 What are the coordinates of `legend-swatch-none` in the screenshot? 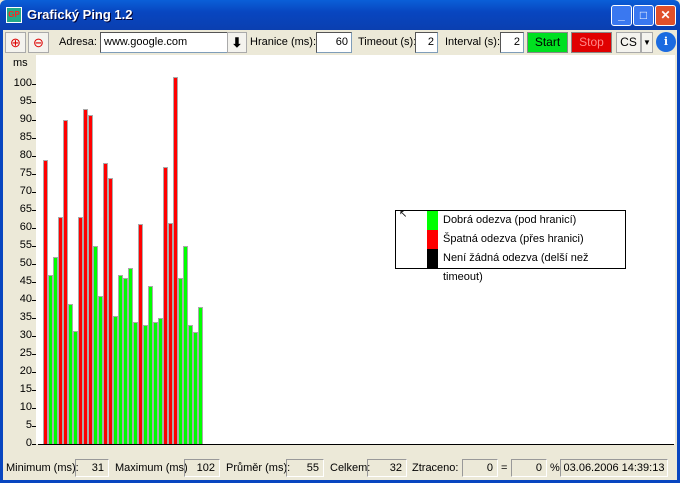 It's located at (432, 258).